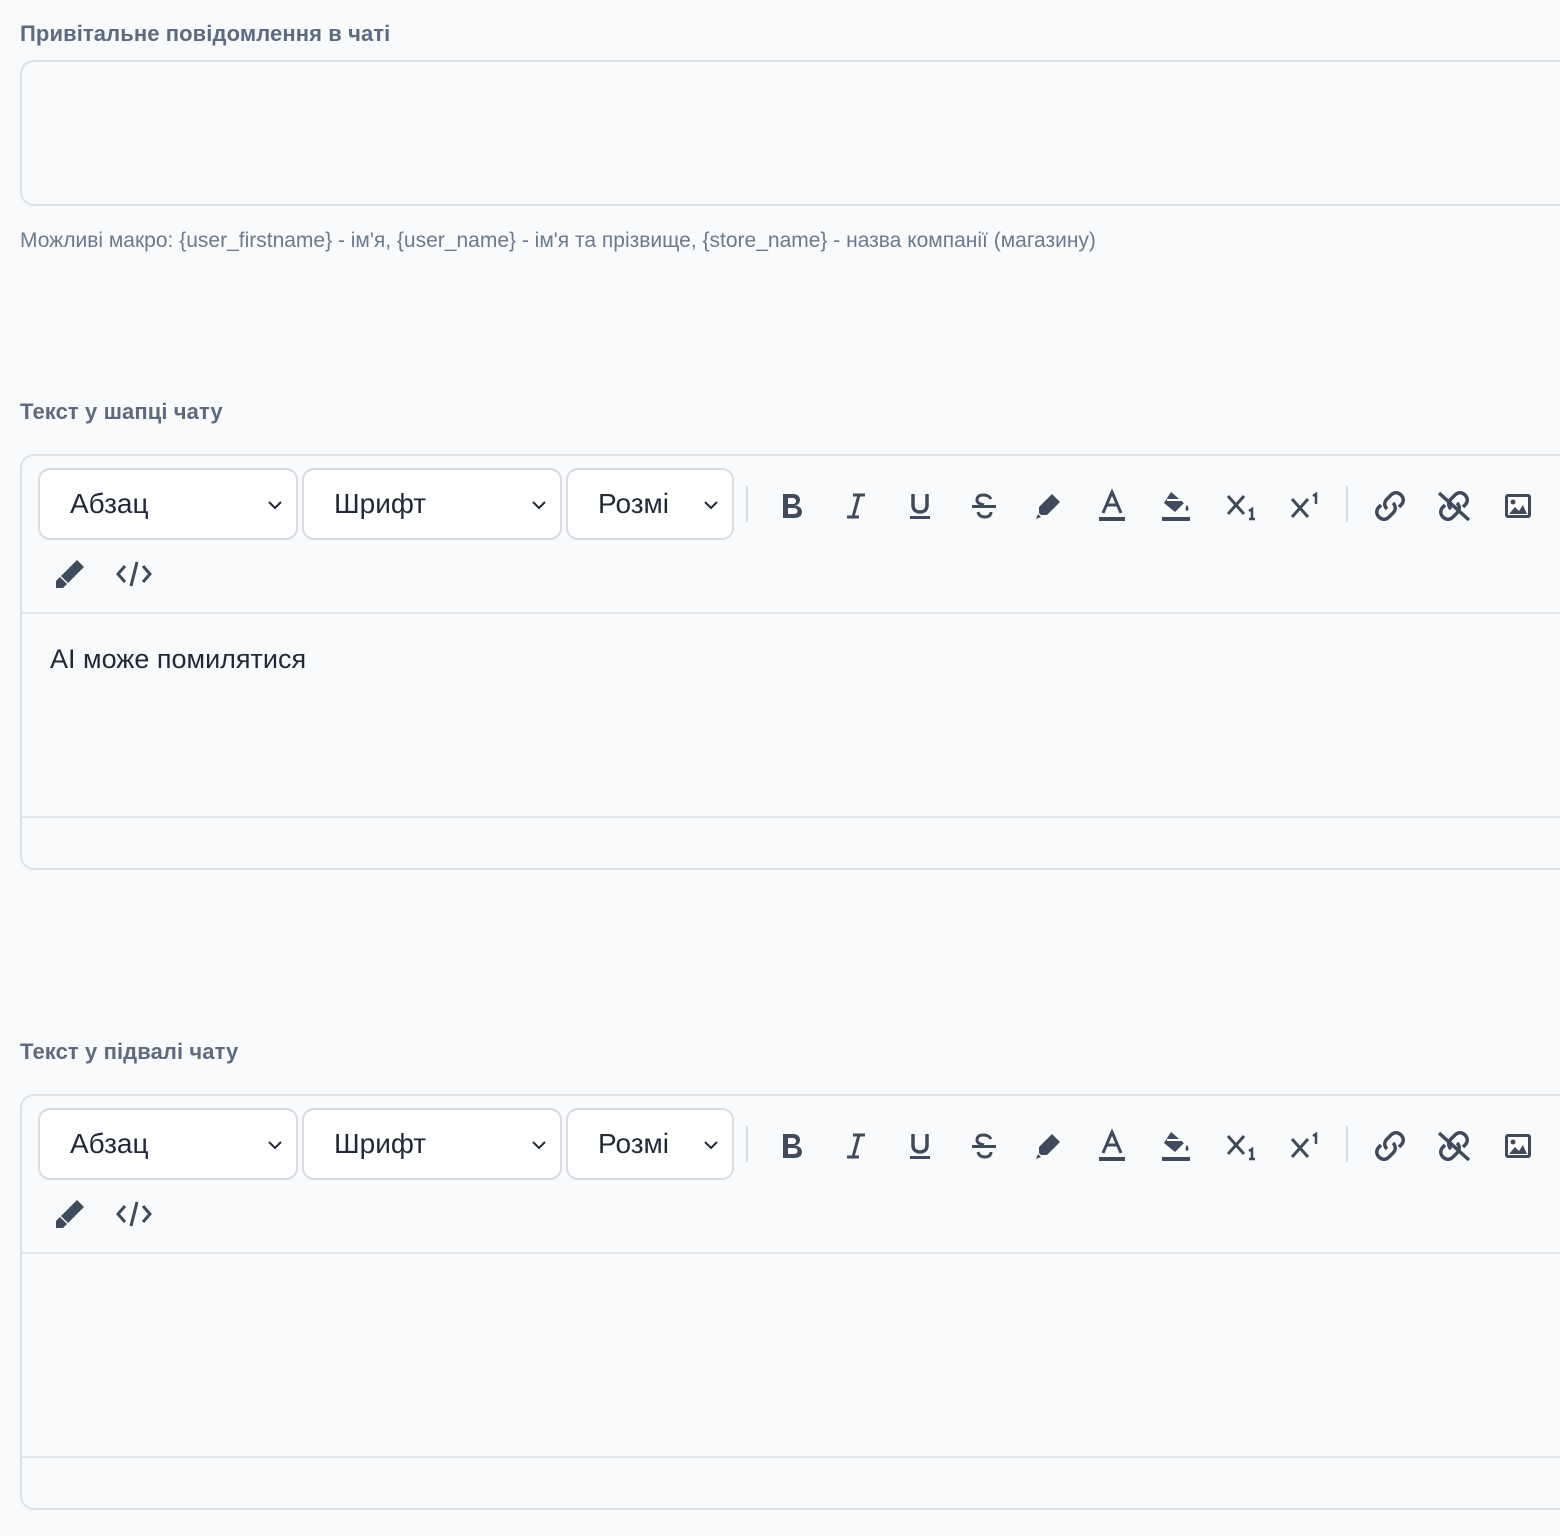 The width and height of the screenshot is (1560, 1536). I want to click on header-text-label: Текст у шапці чату, so click(121, 411).